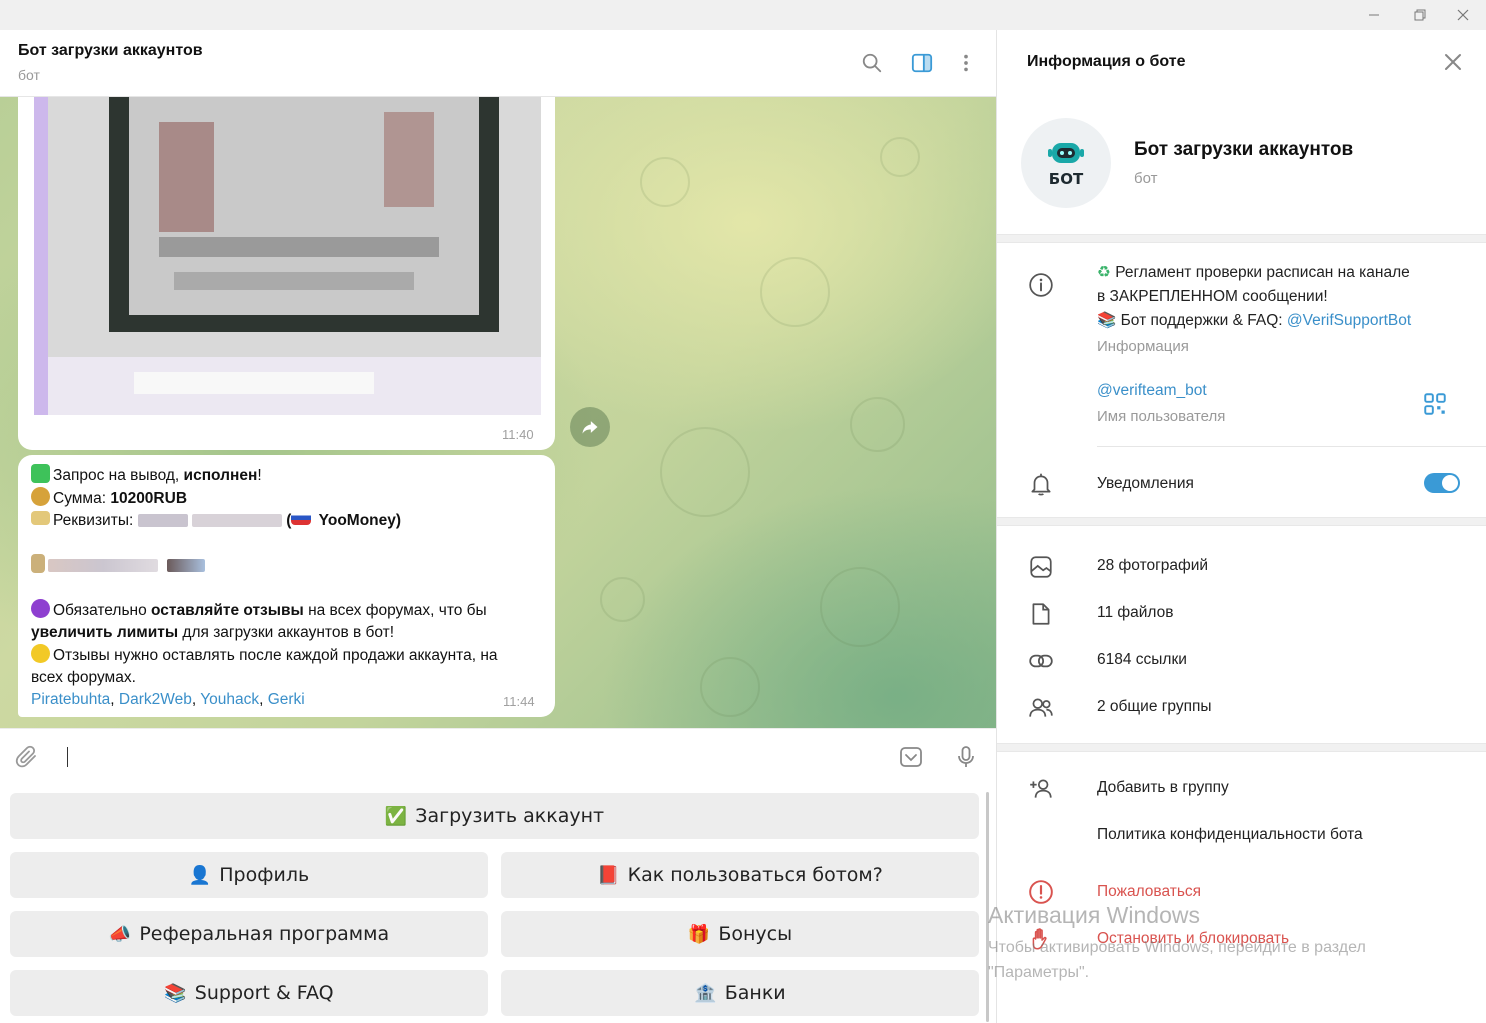 The image size is (1486, 1023). I want to click on restore-icon, so click(1420, 15).